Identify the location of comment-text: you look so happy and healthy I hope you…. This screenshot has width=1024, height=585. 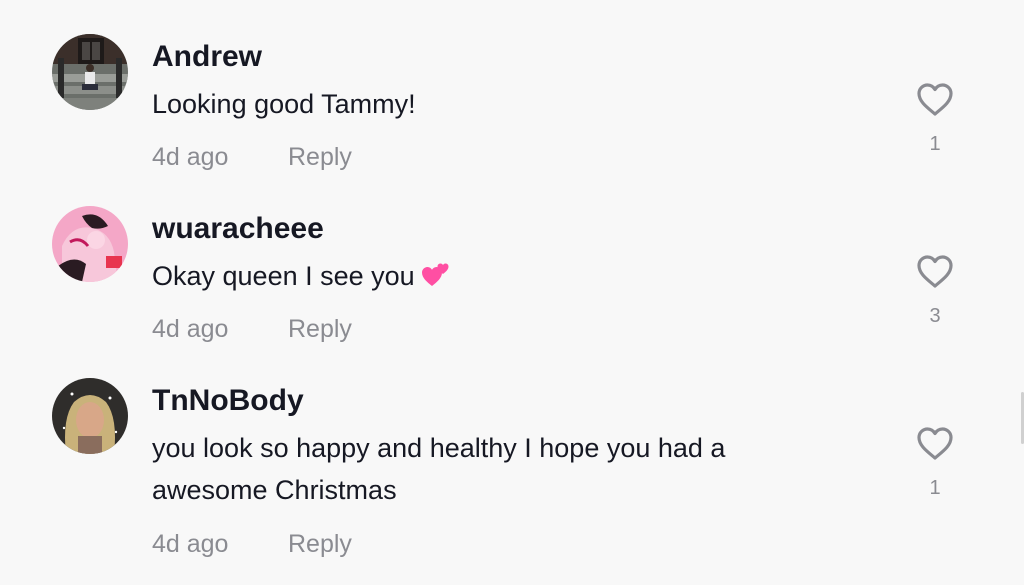
(439, 469).